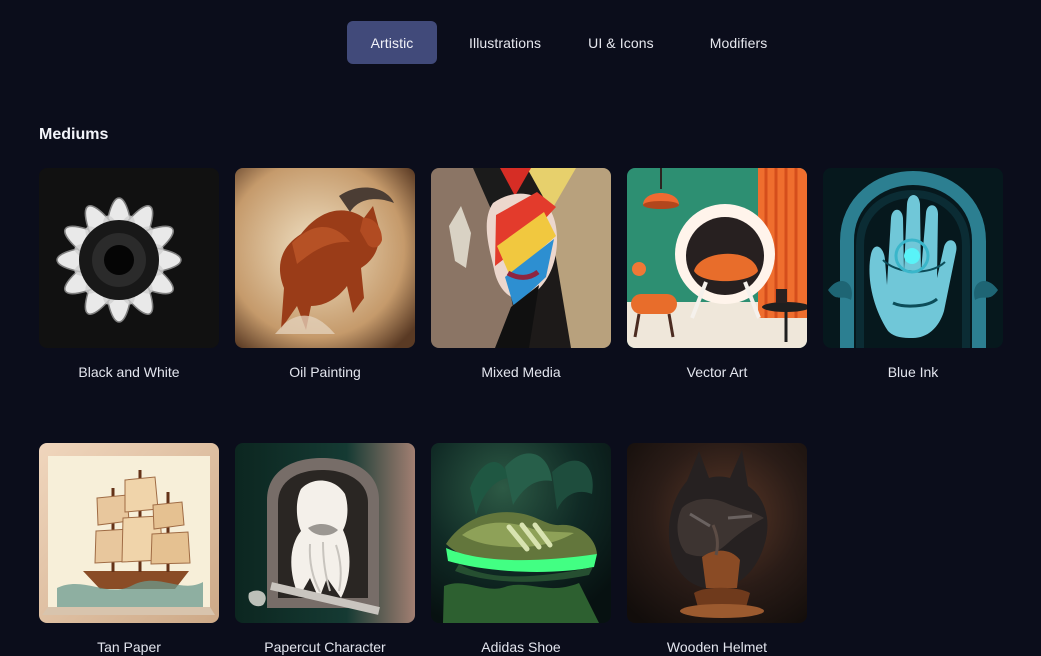  I want to click on oil-painting-thumbnail, so click(325, 258).